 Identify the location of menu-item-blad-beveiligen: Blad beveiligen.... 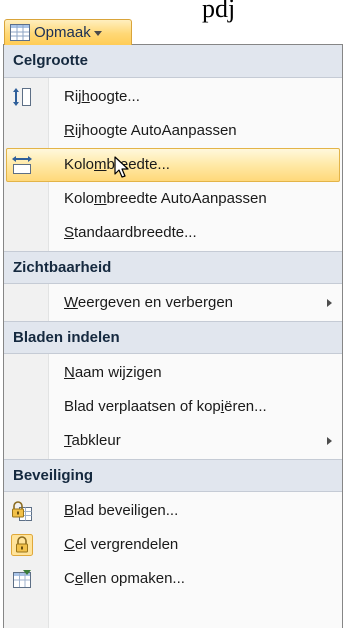
(173, 511).